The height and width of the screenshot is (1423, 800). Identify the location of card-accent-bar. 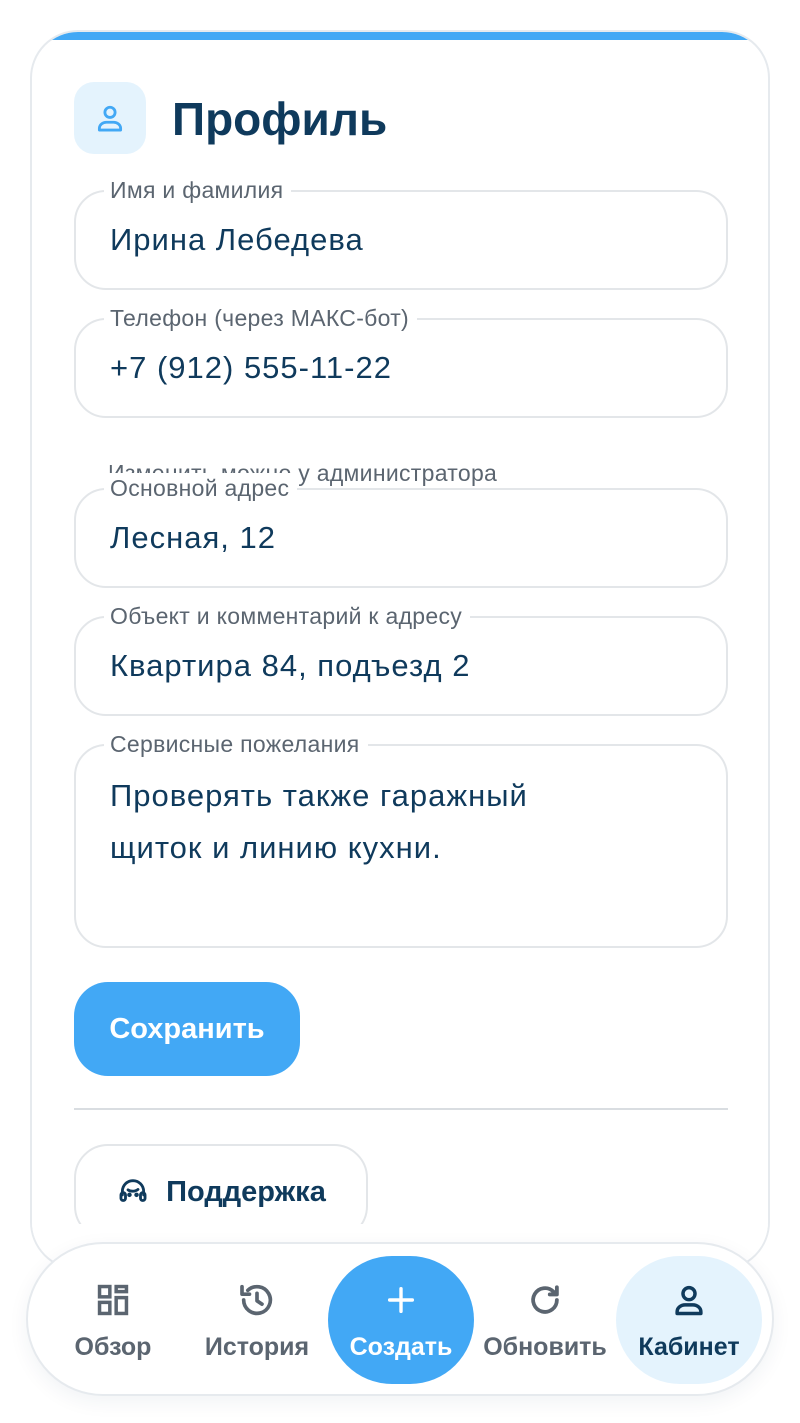
(400, 36).